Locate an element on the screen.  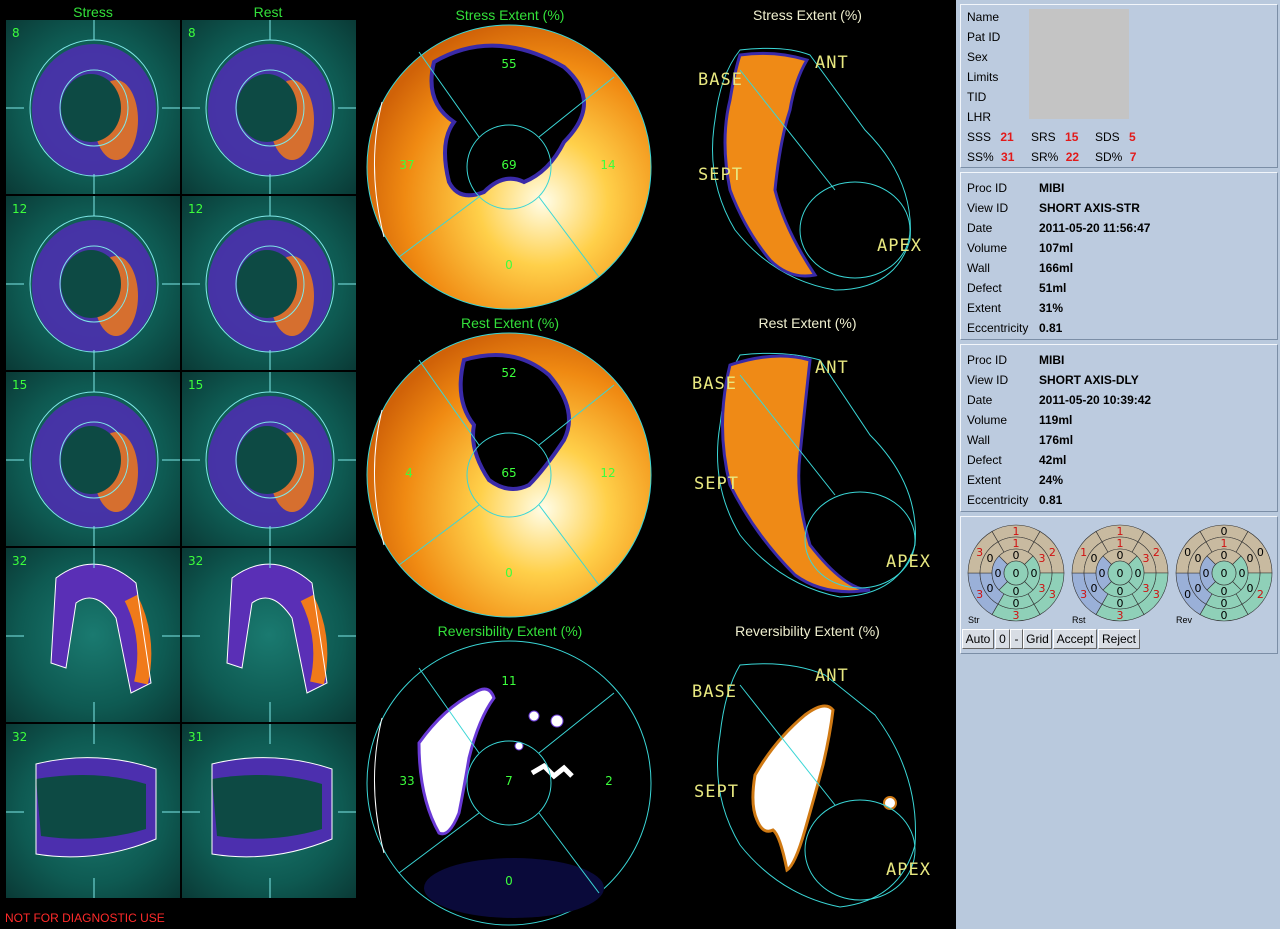
proc_stress-value: 166ml is located at coordinates (1056, 268).